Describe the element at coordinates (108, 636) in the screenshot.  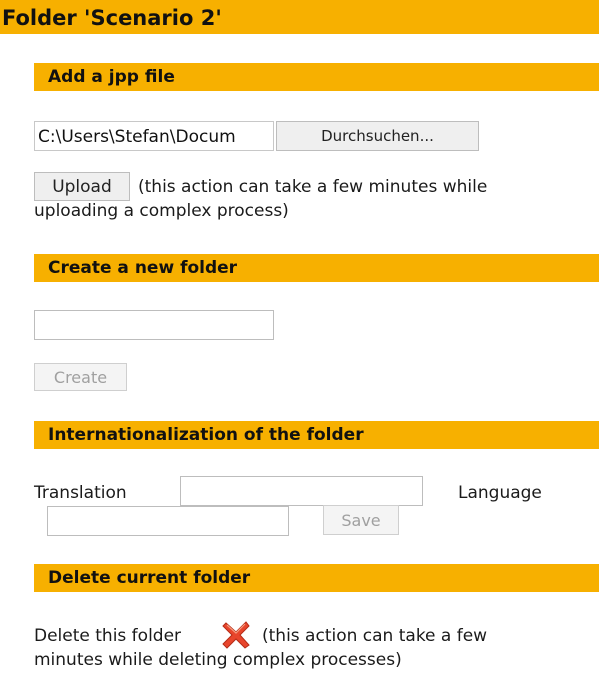
I see `delete-label: Delete this folder` at that location.